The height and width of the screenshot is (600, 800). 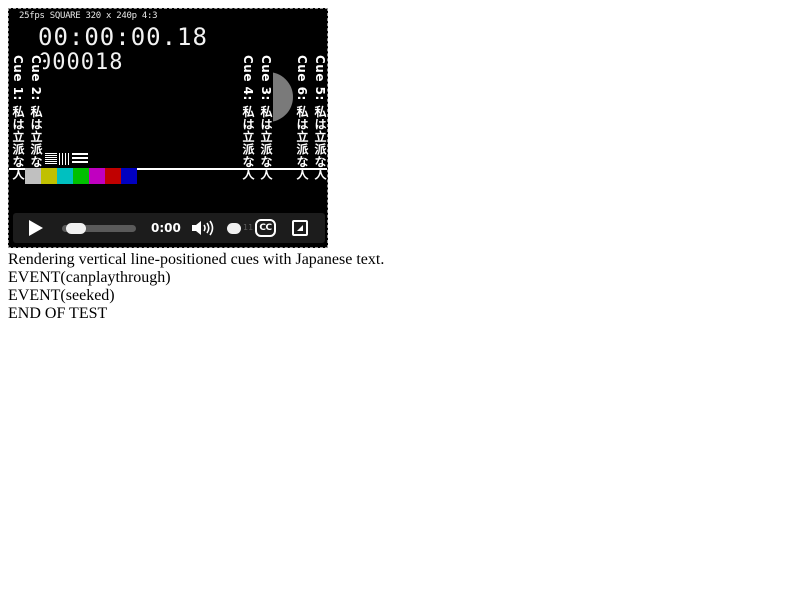 What do you see at coordinates (58, 313) in the screenshot?
I see `log-line: END OF TEST` at bounding box center [58, 313].